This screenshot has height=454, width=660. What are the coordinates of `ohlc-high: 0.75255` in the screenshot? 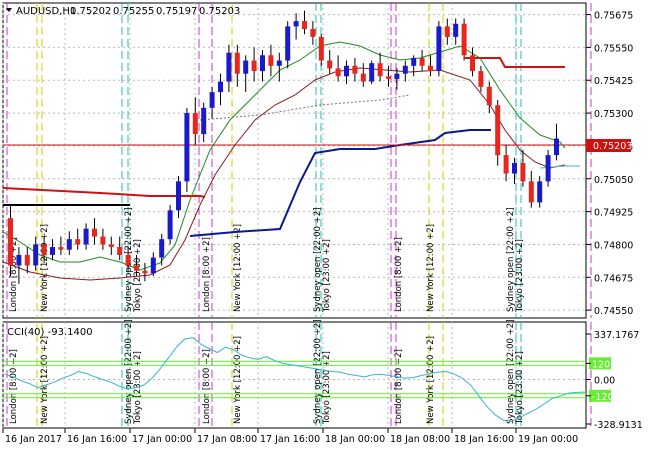 It's located at (133, 11).